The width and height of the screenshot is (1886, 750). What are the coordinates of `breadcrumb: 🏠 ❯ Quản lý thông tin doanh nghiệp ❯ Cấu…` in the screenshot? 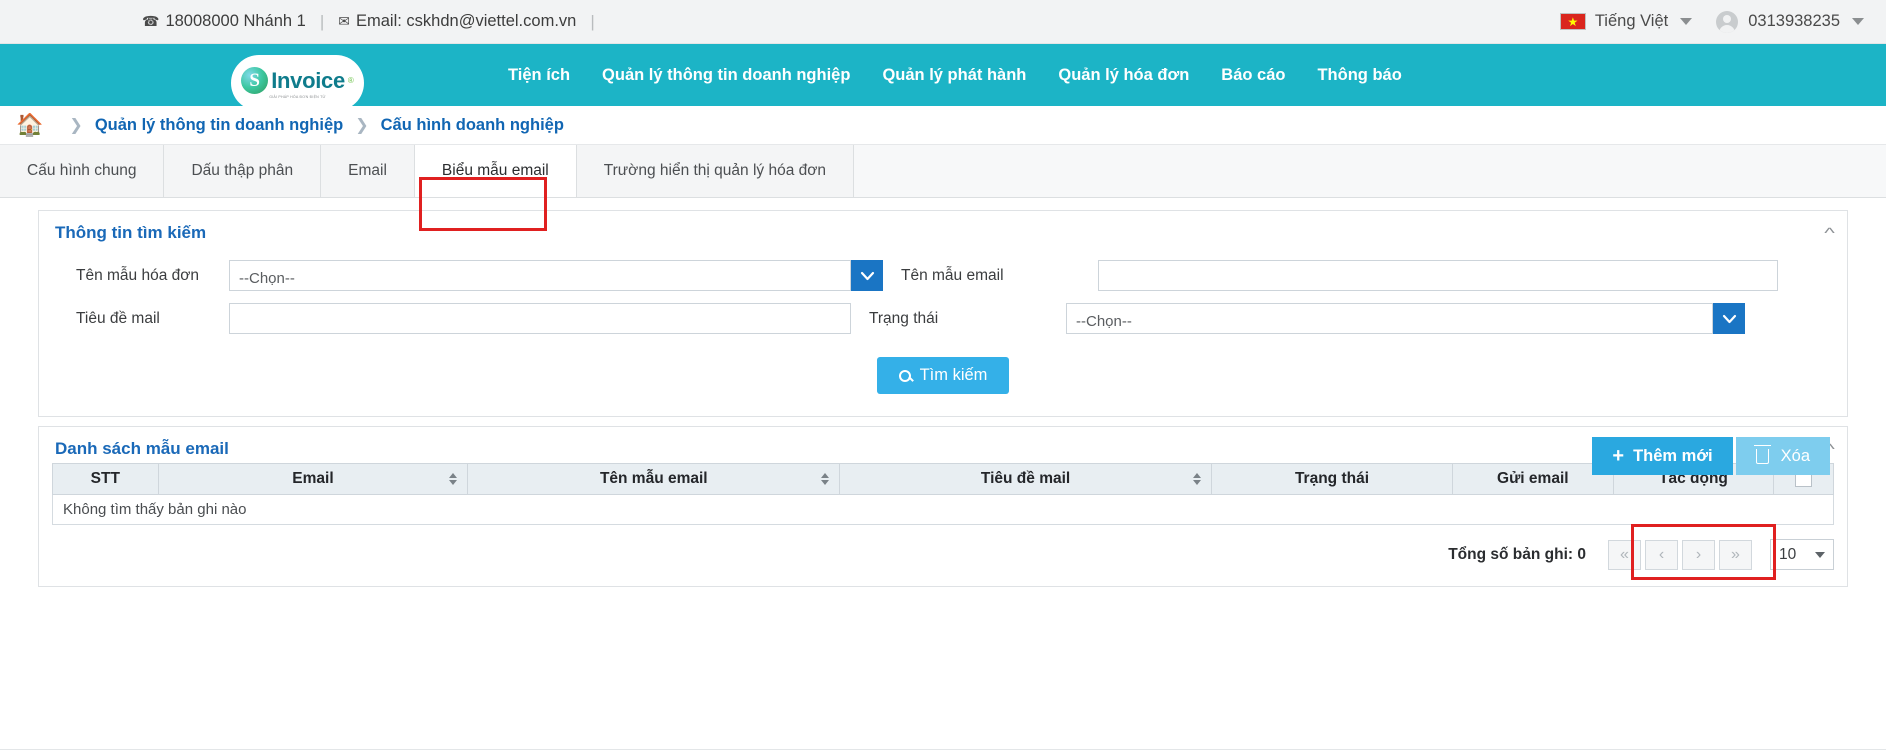 It's located at (943, 125).